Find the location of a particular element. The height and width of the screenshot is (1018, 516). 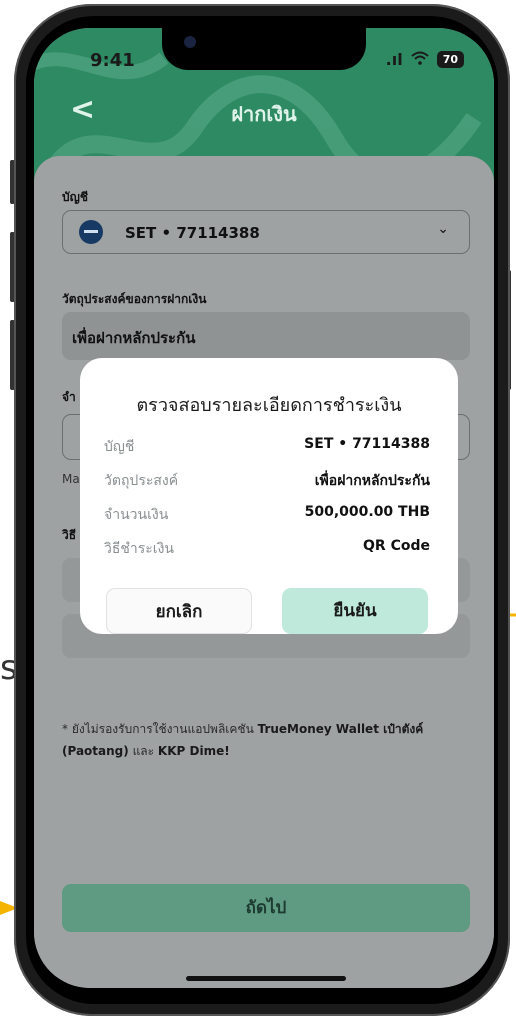

status-icons: .ıl 70 is located at coordinates (425, 59).